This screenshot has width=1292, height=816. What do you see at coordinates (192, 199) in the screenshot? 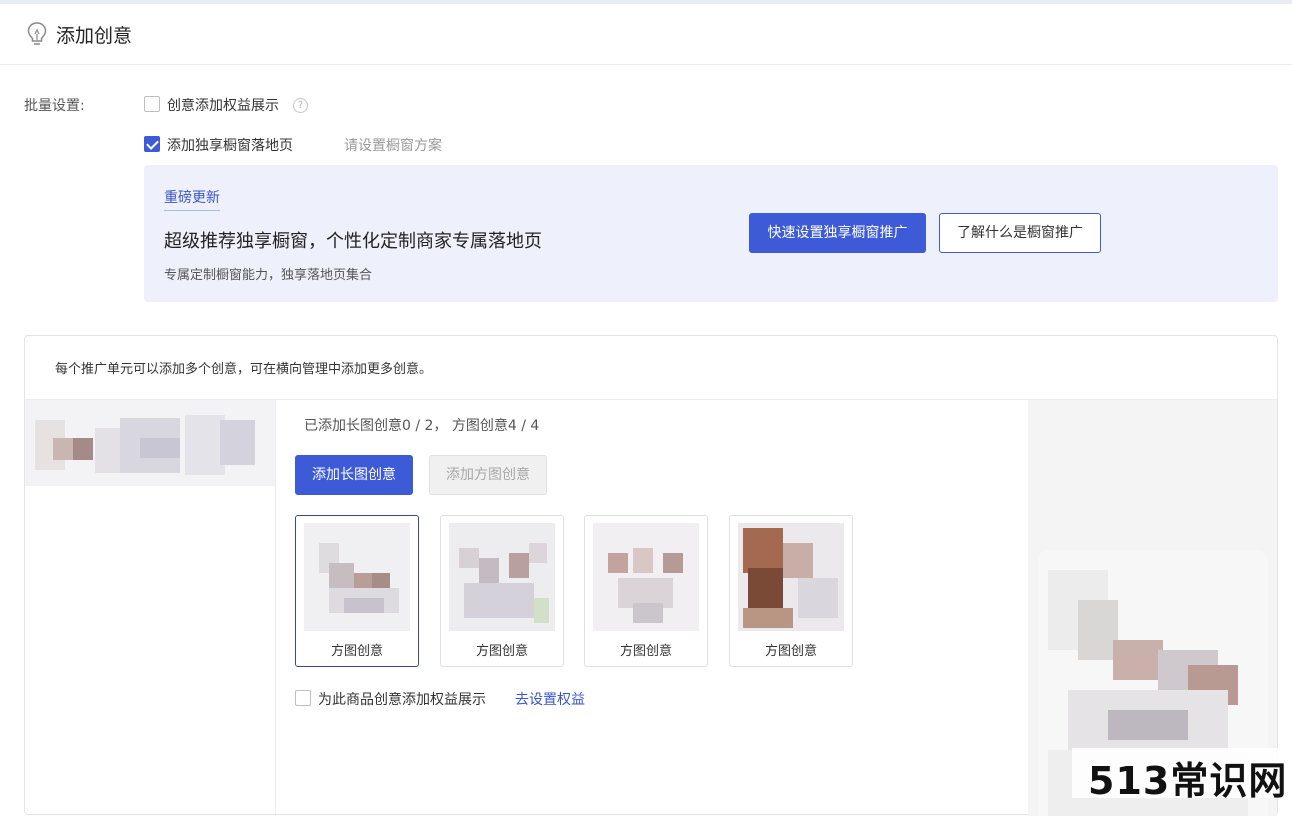
I see `promo-tag: 重磅更新` at bounding box center [192, 199].